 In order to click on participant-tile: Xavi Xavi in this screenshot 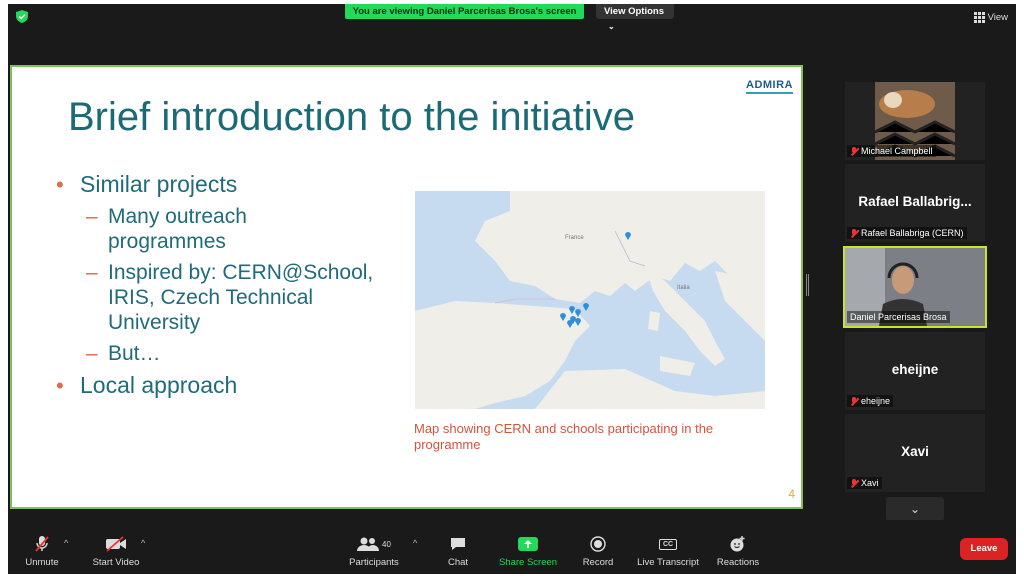, I will do `click(915, 453)`.